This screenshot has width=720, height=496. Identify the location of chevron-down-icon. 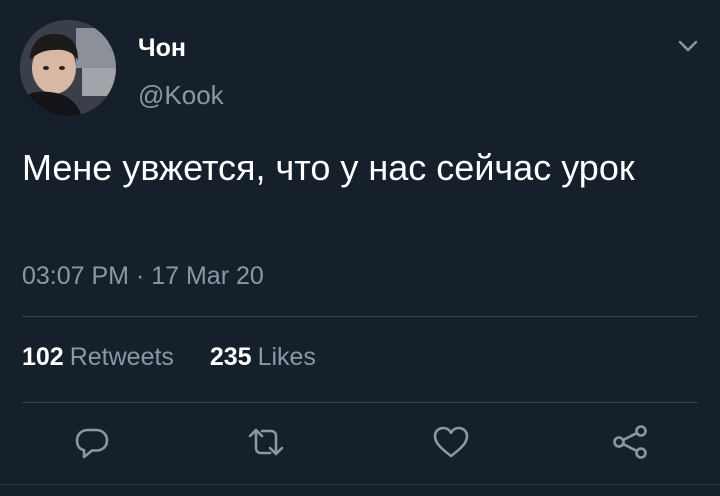
(688, 46).